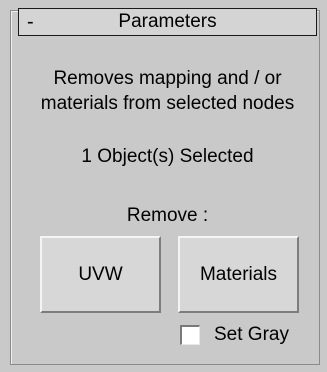 This screenshot has width=327, height=372. What do you see at coordinates (100, 274) in the screenshot?
I see `remove-uvw-button: UVW` at bounding box center [100, 274].